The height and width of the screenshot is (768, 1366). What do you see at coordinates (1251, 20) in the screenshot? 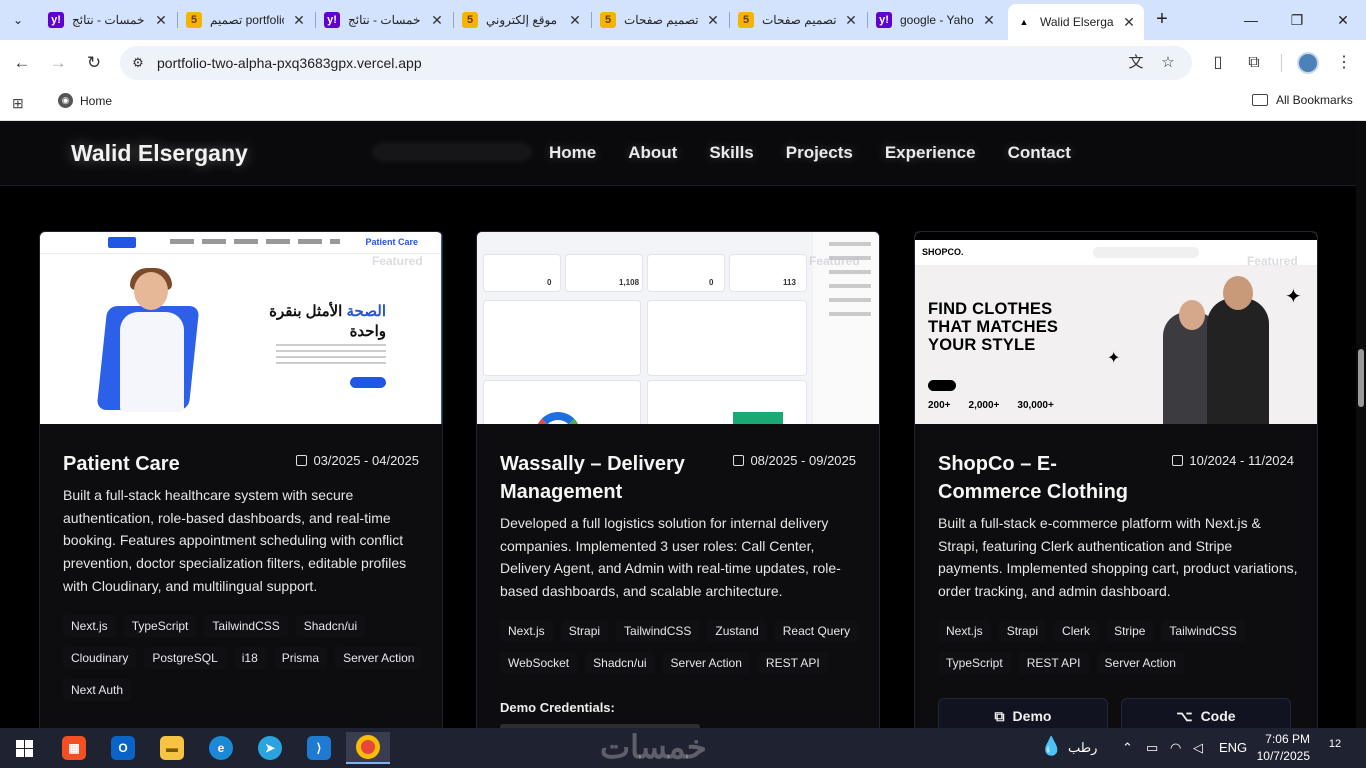
I see `minimize-button: —` at bounding box center [1251, 20].